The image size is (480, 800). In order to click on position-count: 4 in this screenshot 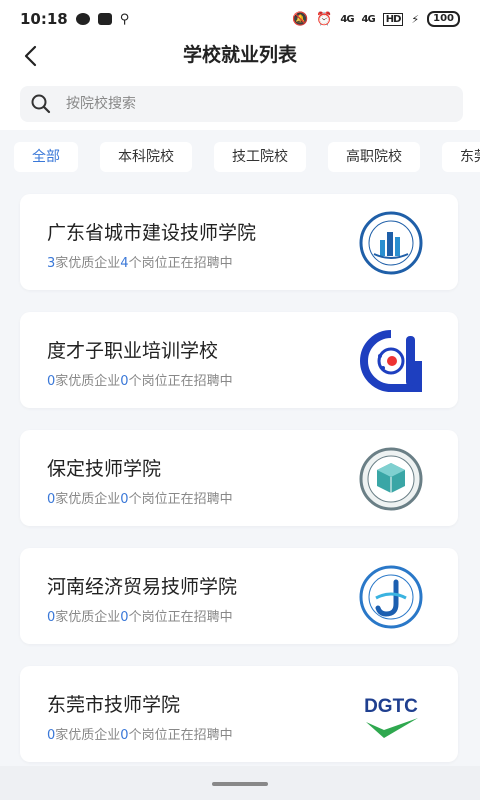, I will do `click(124, 263)`.